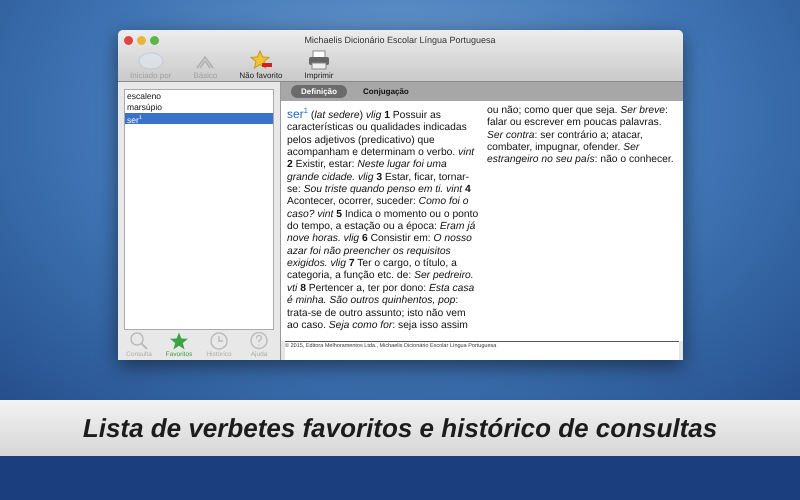 The height and width of the screenshot is (500, 800). Describe the element at coordinates (139, 341) in the screenshot. I see `magnifier-icon` at that location.